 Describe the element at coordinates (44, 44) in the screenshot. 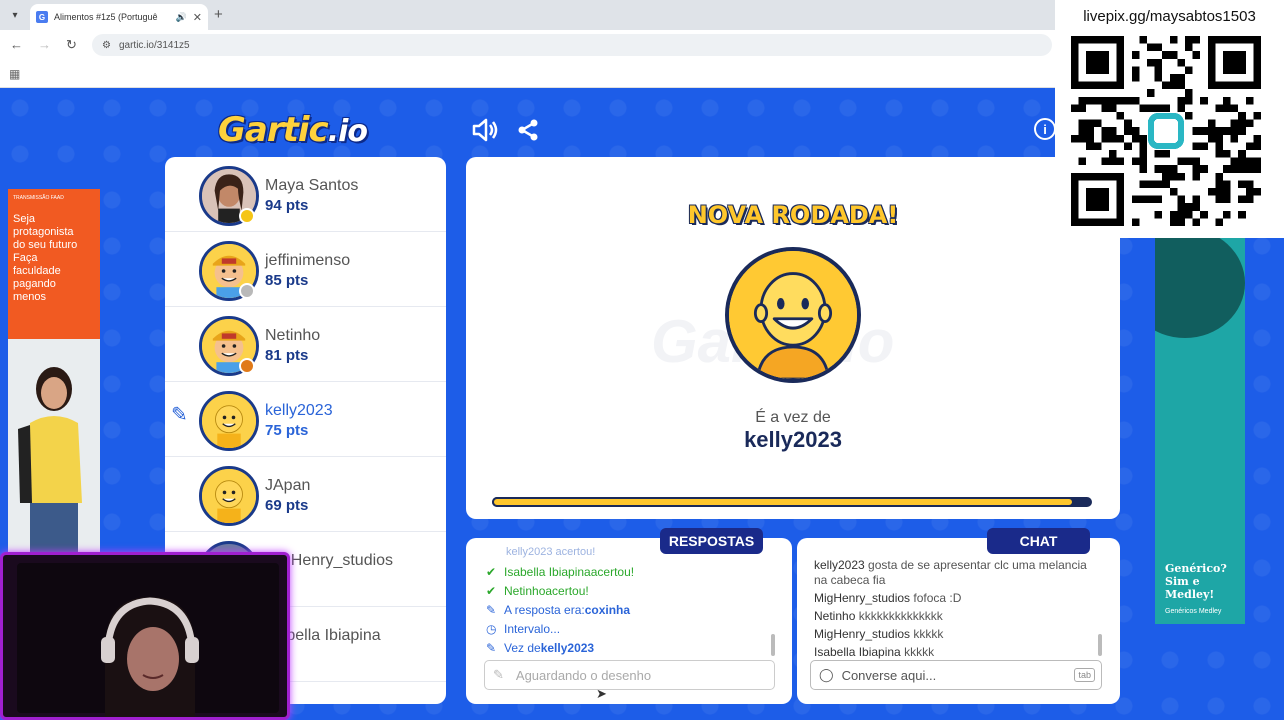

I see `forward-icon: →` at that location.